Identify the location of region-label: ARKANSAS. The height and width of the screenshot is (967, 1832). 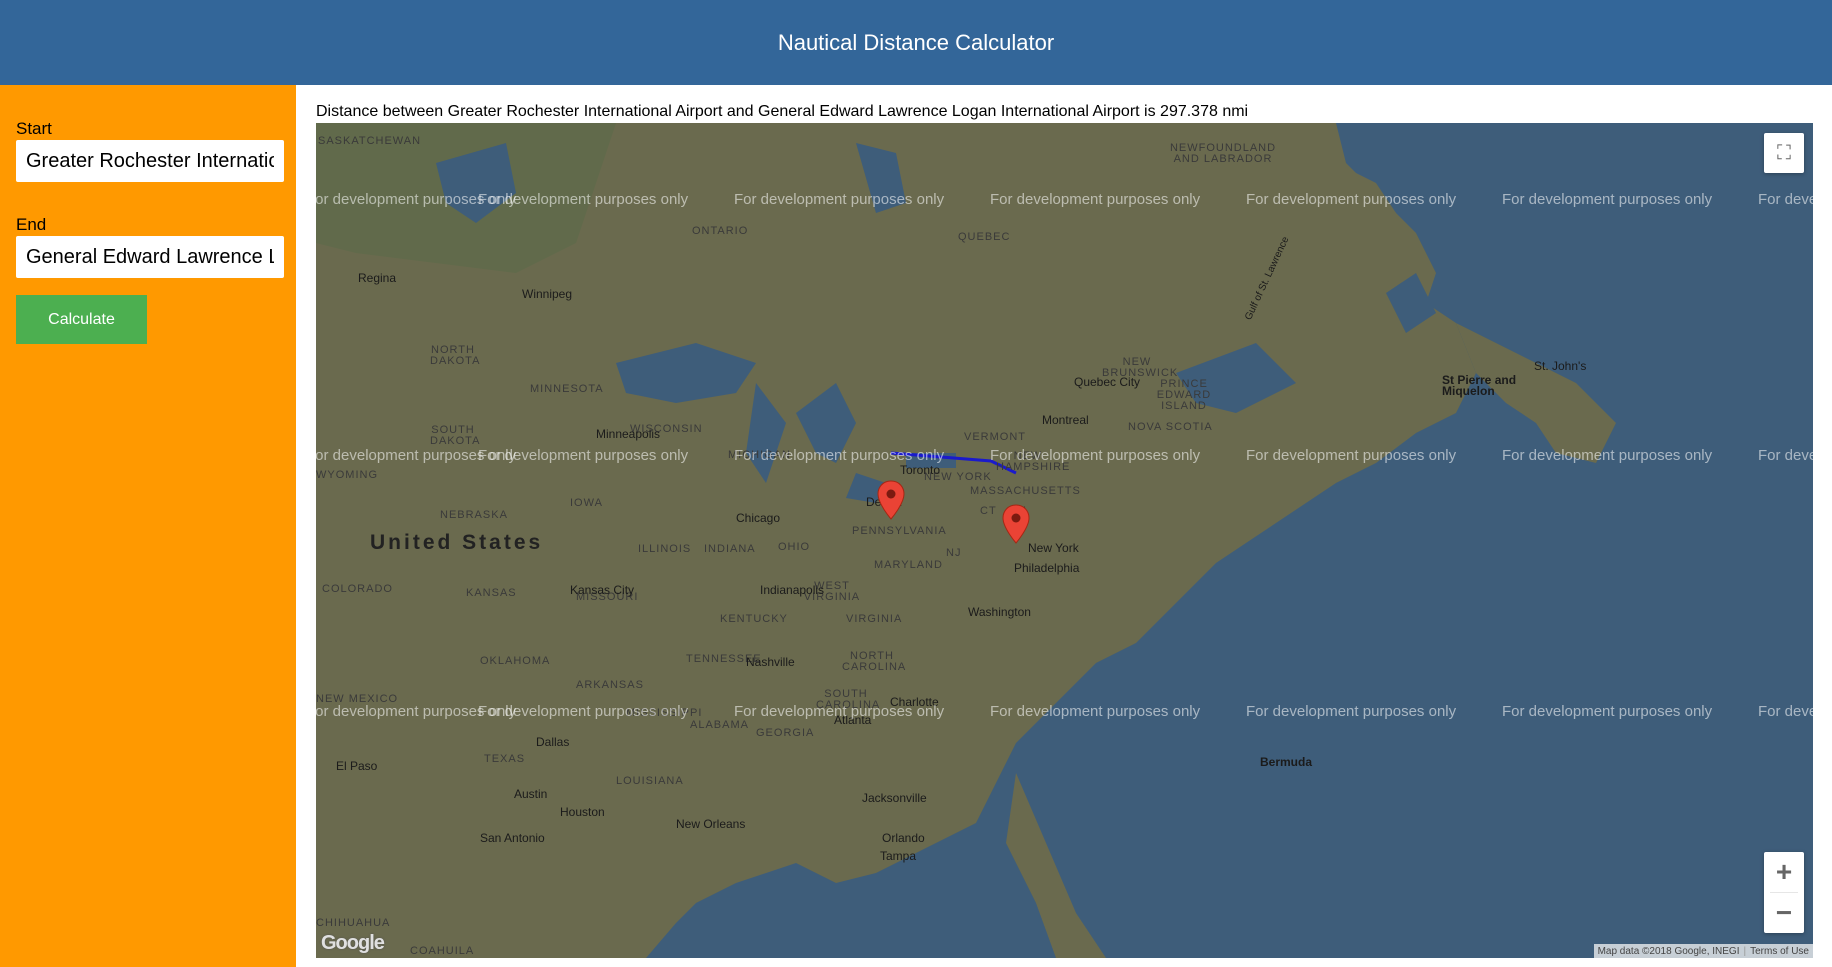
(610, 685).